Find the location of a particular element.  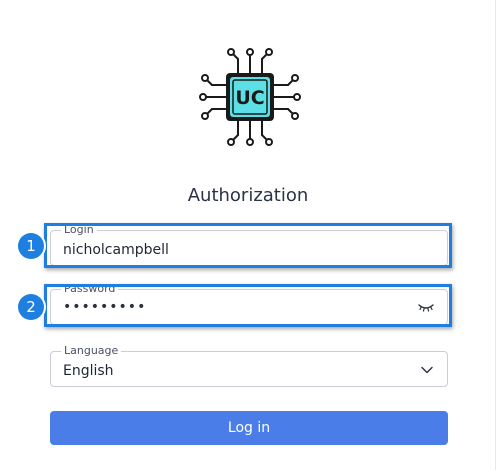

language-label: Language is located at coordinates (91, 351).